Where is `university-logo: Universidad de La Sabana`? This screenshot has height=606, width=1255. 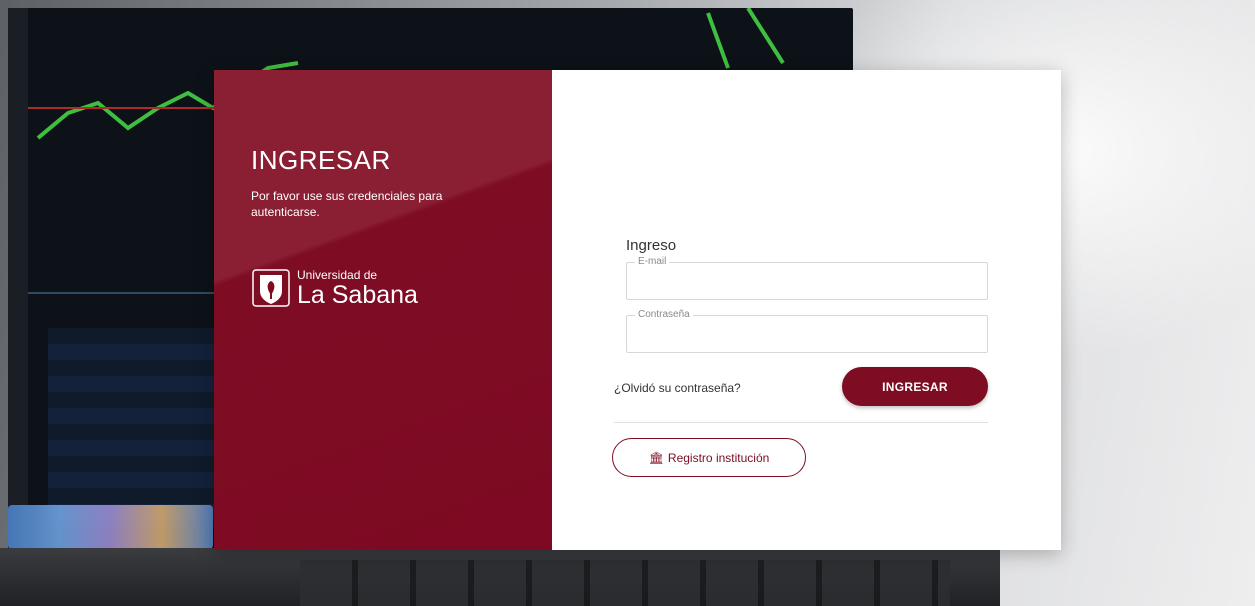 university-logo: Universidad de La Sabana is located at coordinates (334, 288).